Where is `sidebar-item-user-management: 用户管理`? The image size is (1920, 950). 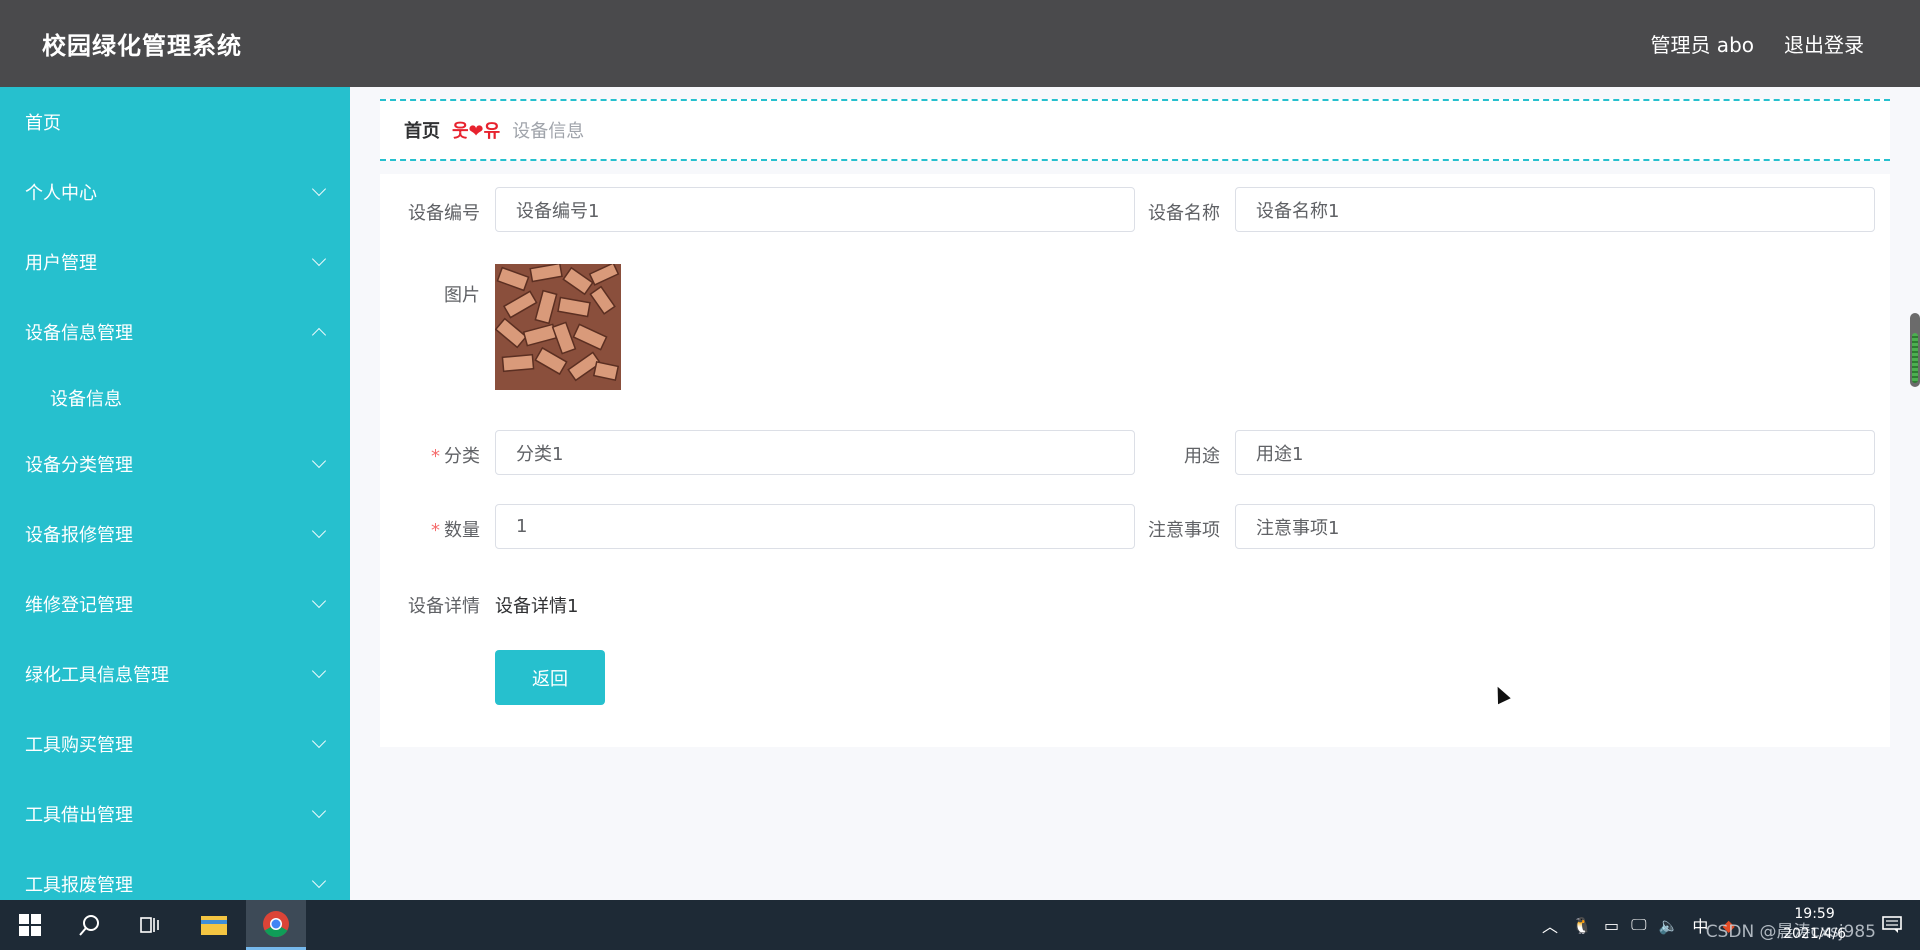 sidebar-item-user-management: 用户管理 is located at coordinates (175, 262).